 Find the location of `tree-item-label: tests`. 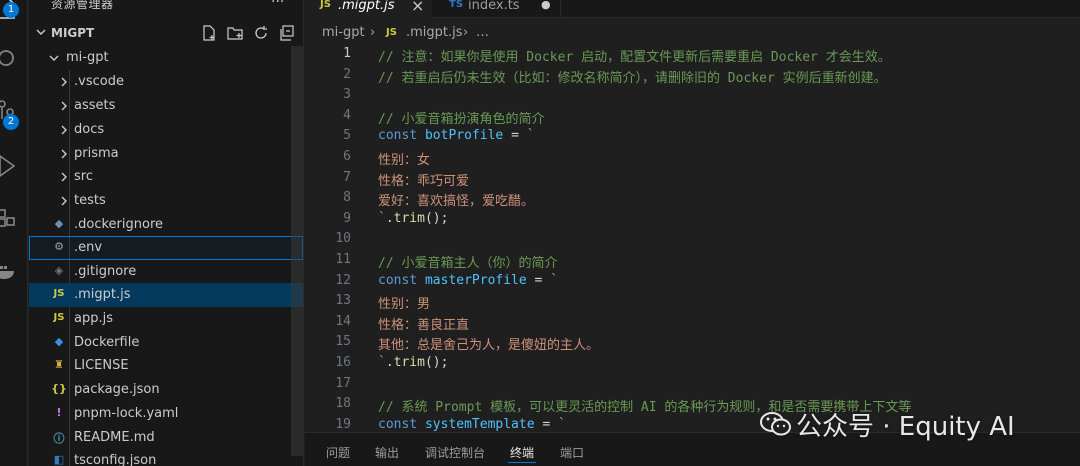

tree-item-label: tests is located at coordinates (90, 200).